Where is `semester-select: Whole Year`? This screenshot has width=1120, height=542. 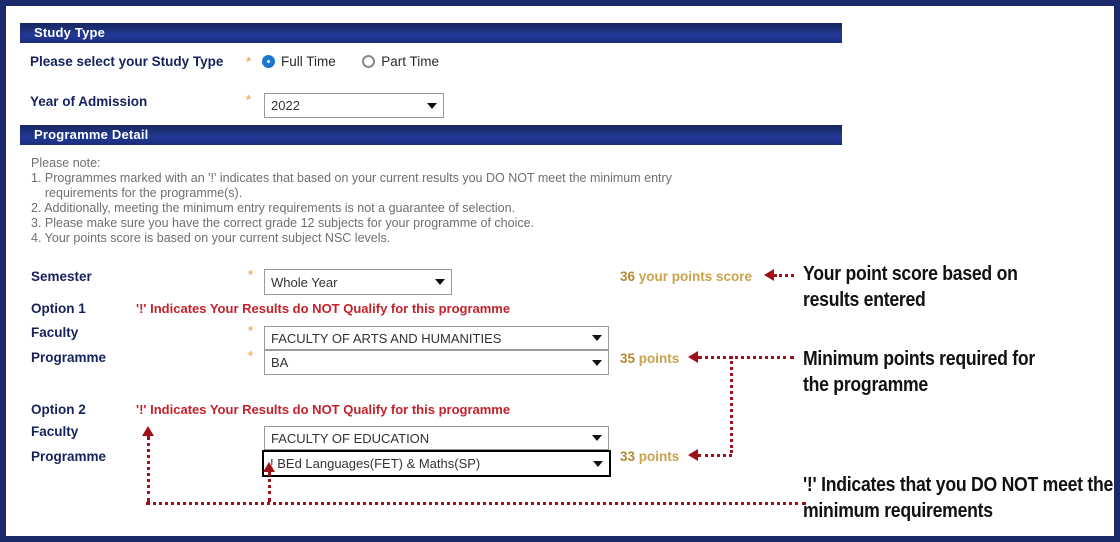
semester-select: Whole Year is located at coordinates (358, 282).